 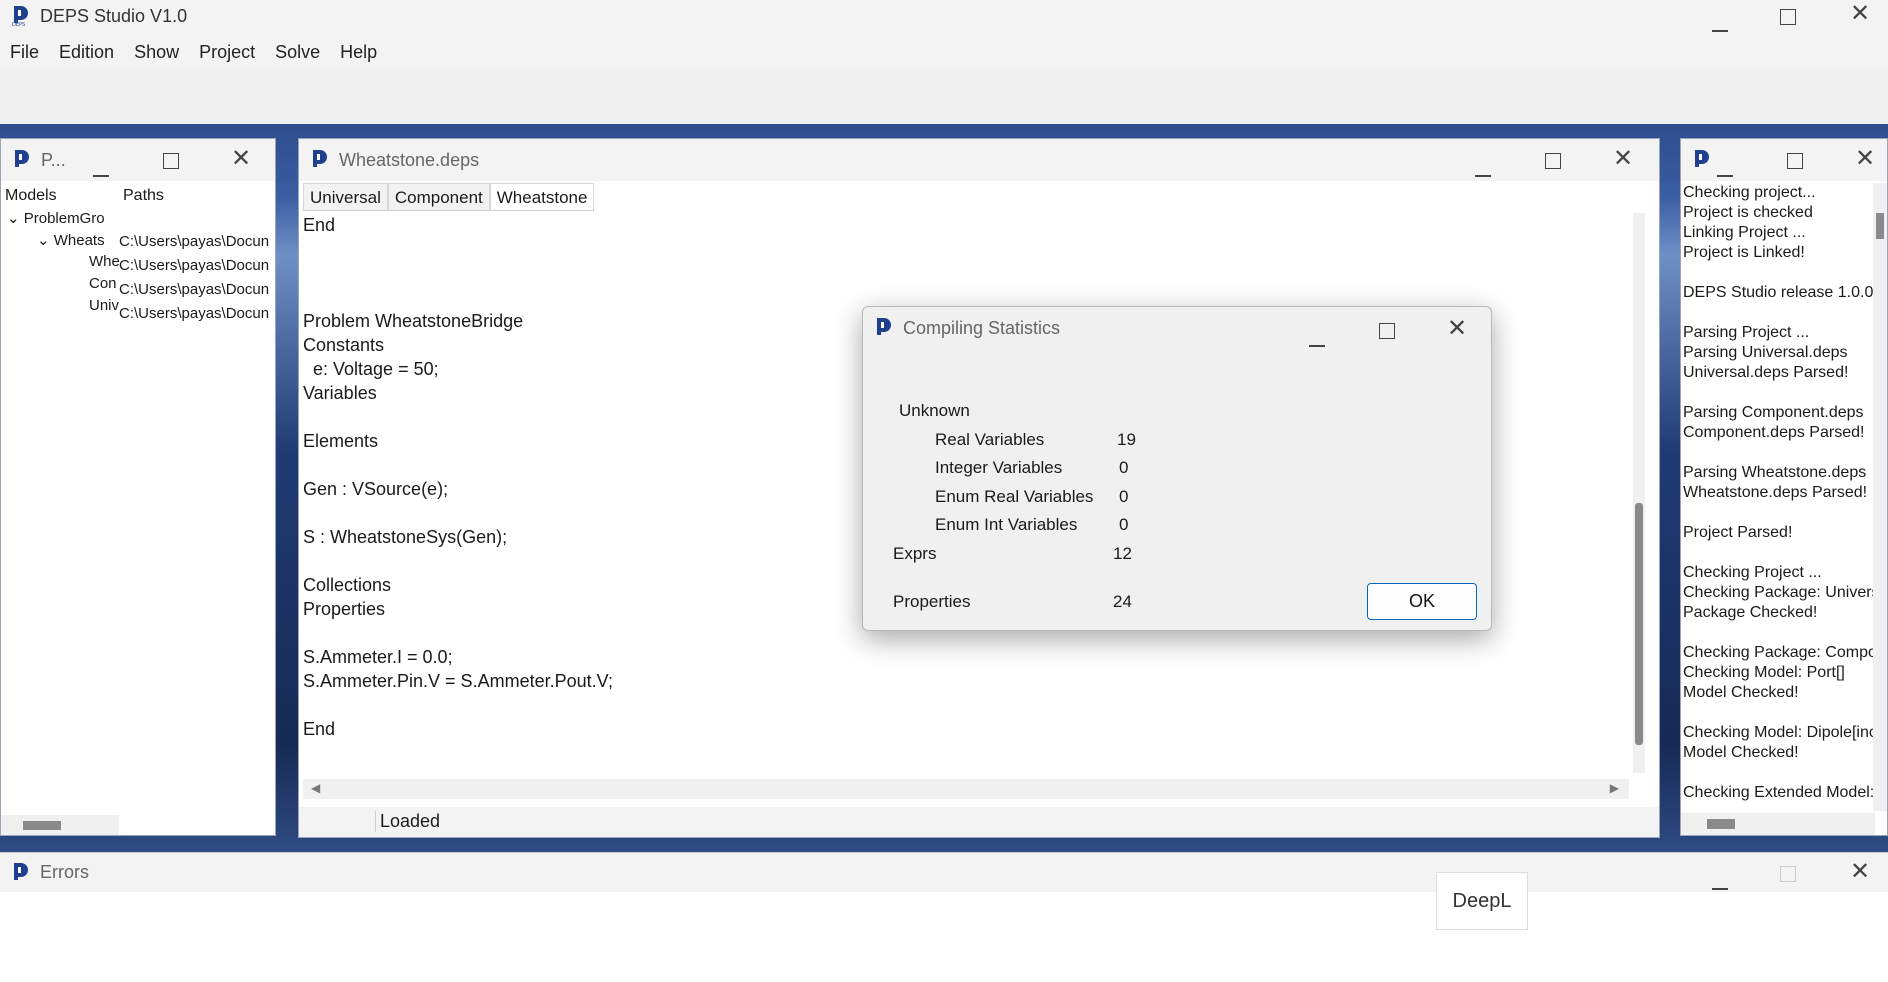 I want to click on stat-value: 19, so click(x=1126, y=439).